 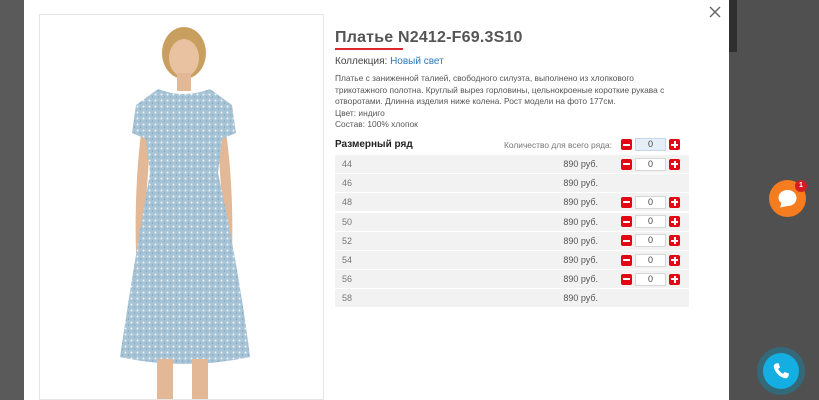 What do you see at coordinates (801, 186) in the screenshot?
I see `chat-notification-badge: 1` at bounding box center [801, 186].